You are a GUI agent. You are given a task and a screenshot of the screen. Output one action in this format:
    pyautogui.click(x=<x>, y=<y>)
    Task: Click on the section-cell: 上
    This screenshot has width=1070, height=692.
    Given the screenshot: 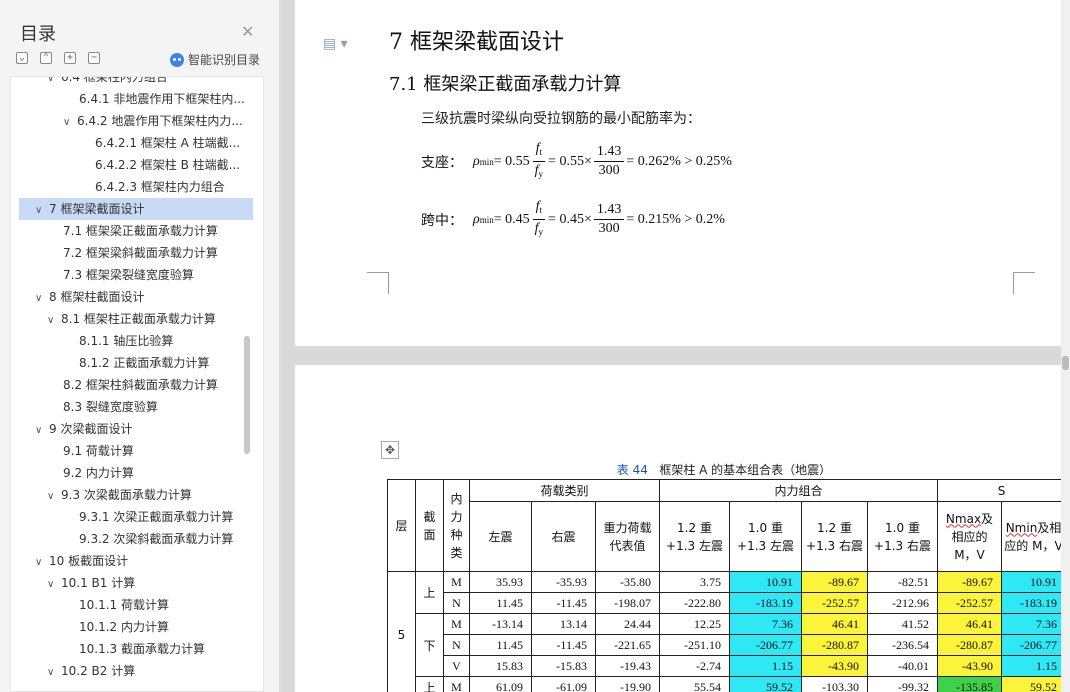 What is the action you would take?
    pyautogui.click(x=429, y=684)
    